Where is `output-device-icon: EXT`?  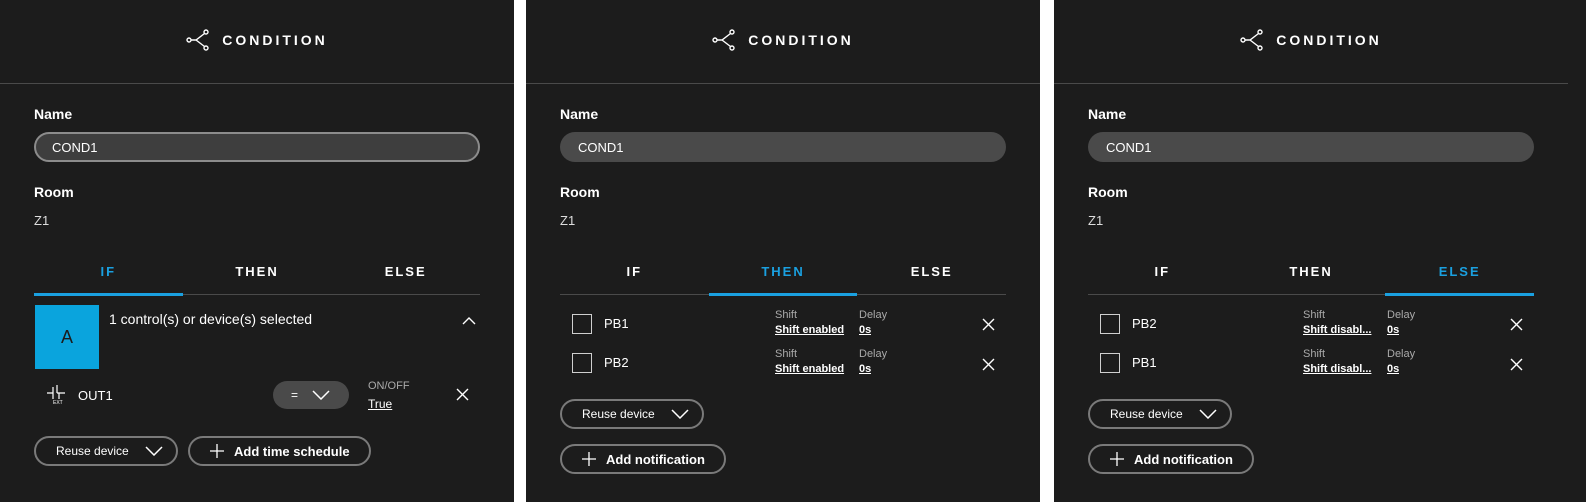
output-device-icon: EXT is located at coordinates (56, 395).